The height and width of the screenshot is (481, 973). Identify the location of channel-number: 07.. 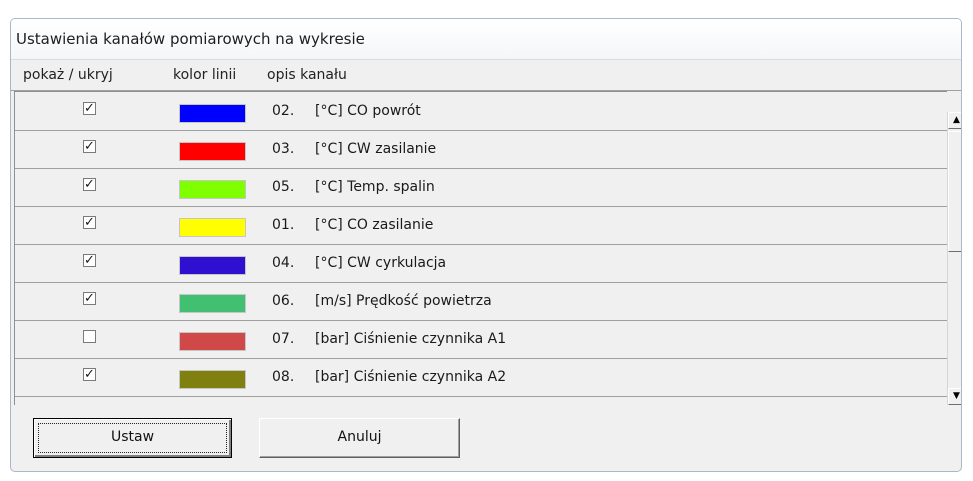
(283, 339).